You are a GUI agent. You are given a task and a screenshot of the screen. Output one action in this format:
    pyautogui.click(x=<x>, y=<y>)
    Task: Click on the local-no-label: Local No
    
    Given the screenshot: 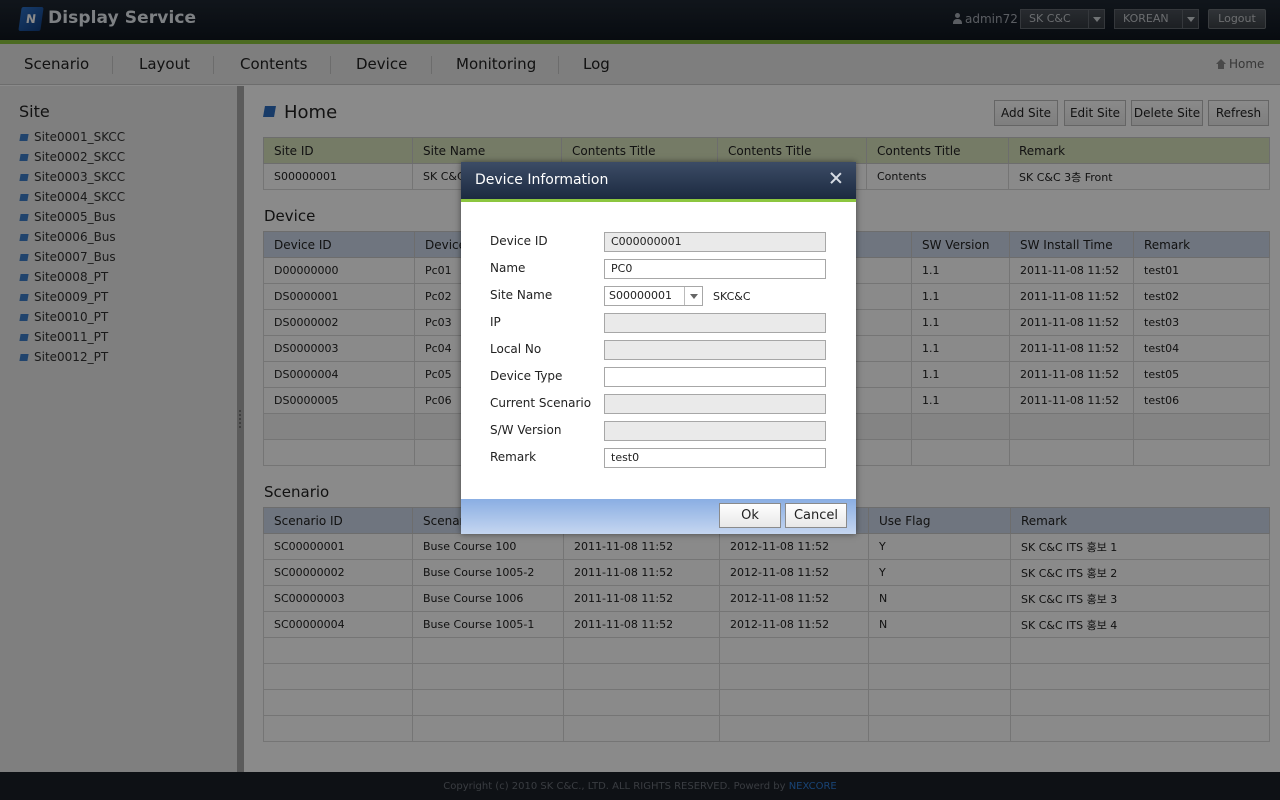 What is the action you would take?
    pyautogui.click(x=516, y=349)
    